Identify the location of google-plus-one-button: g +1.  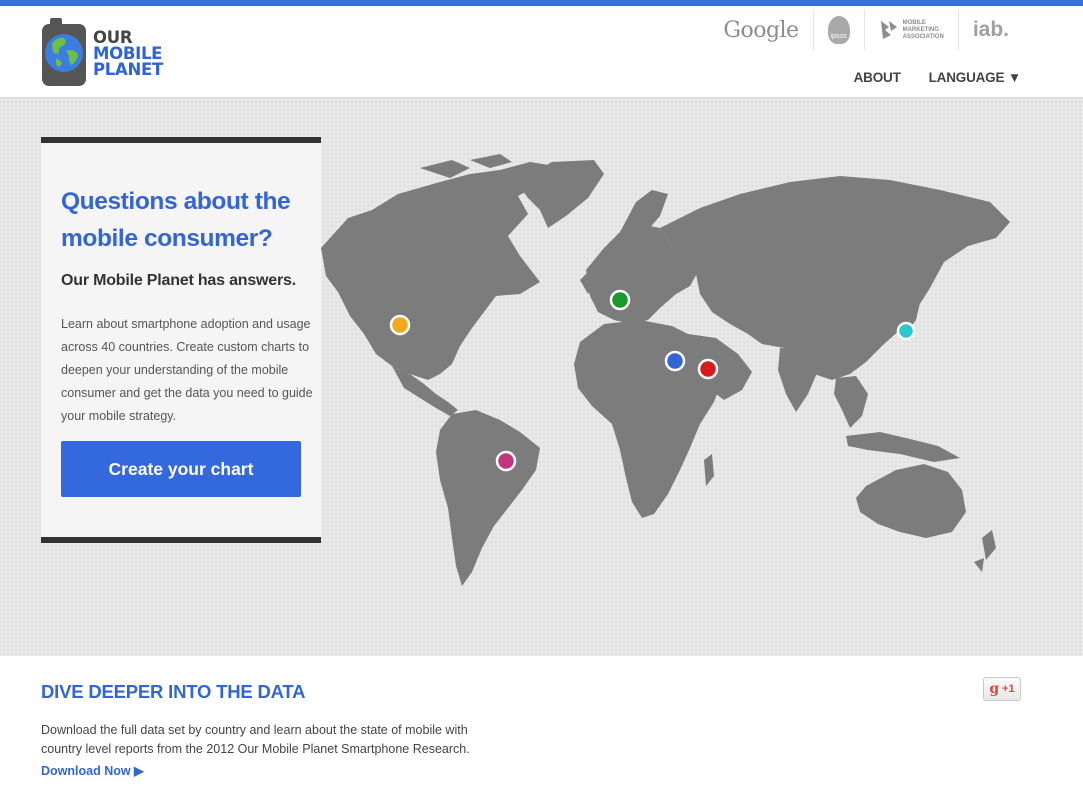
(1002, 689).